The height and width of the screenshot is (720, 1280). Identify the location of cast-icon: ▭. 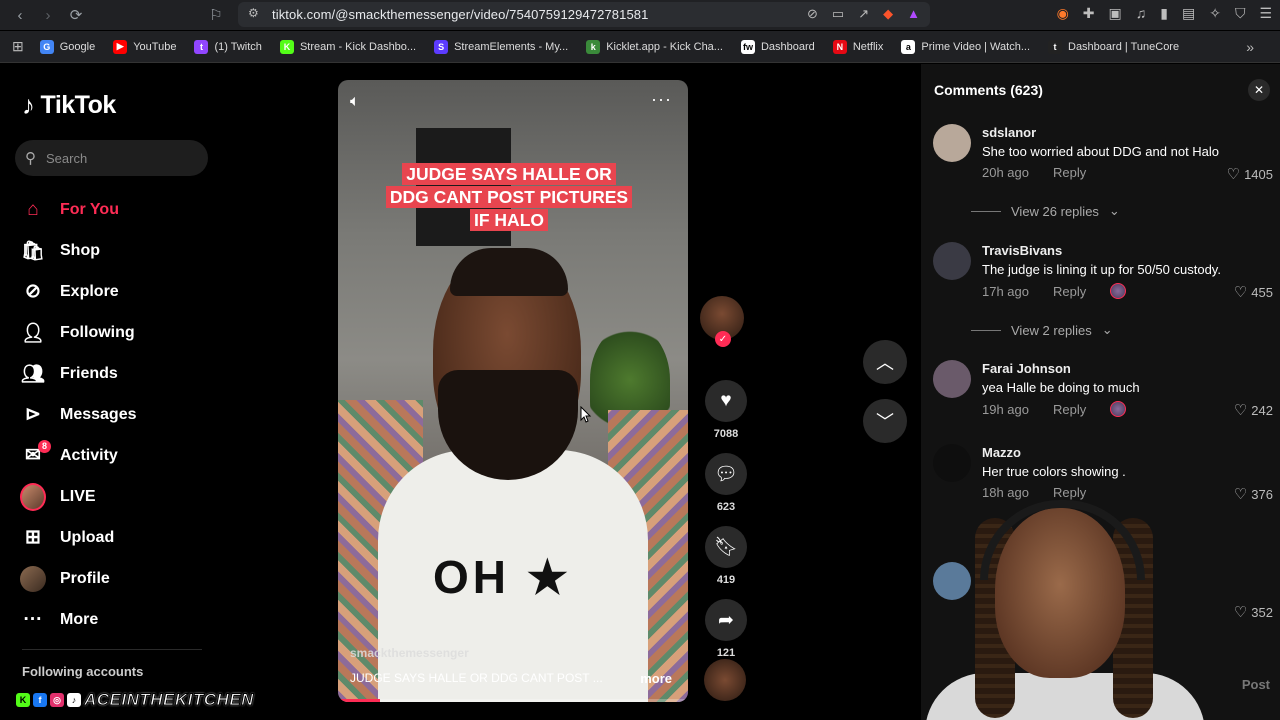
(838, 14).